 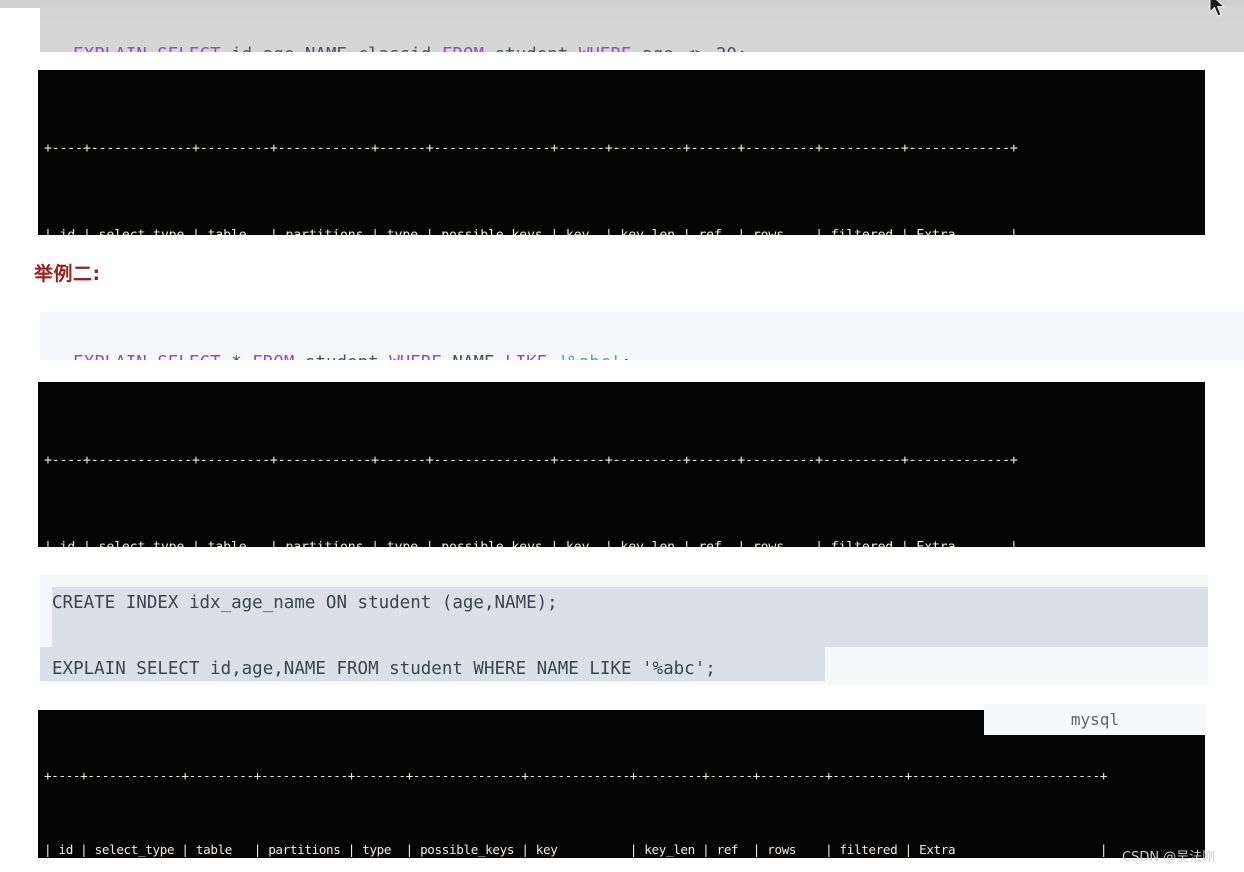 What do you see at coordinates (473, 356) in the screenshot?
I see `sql-token: NAME` at bounding box center [473, 356].